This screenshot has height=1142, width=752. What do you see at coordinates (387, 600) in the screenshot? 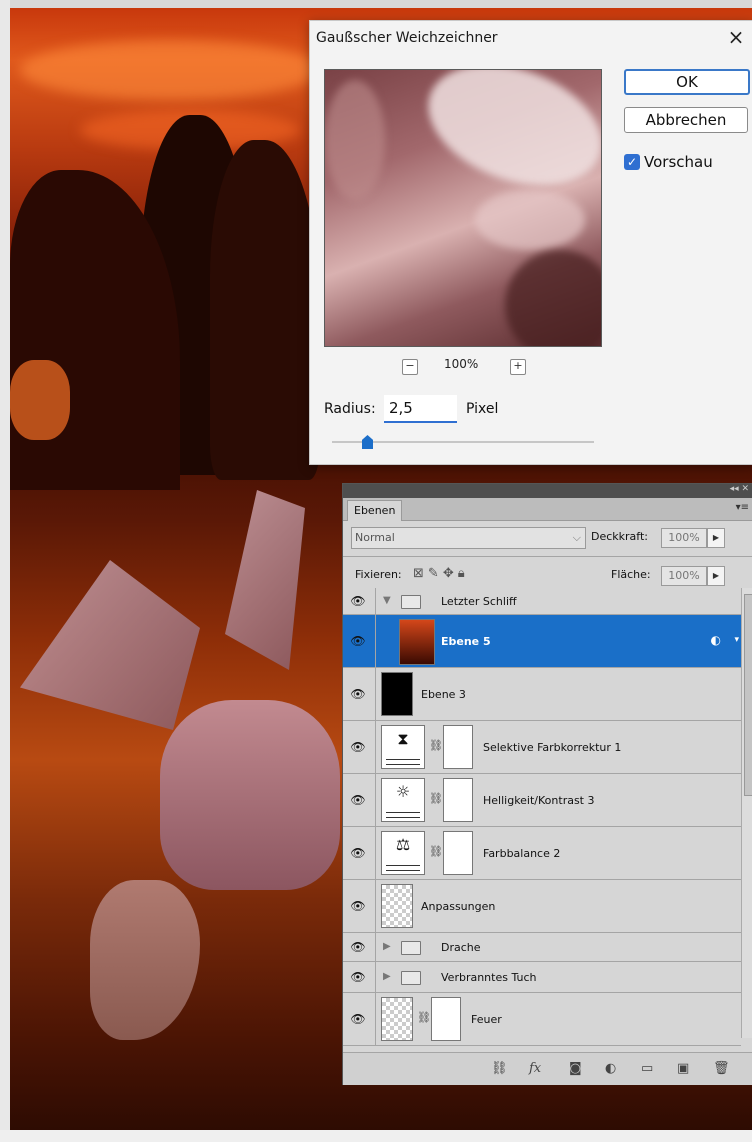
I see `expand-triangle-icon: ▼` at bounding box center [387, 600].